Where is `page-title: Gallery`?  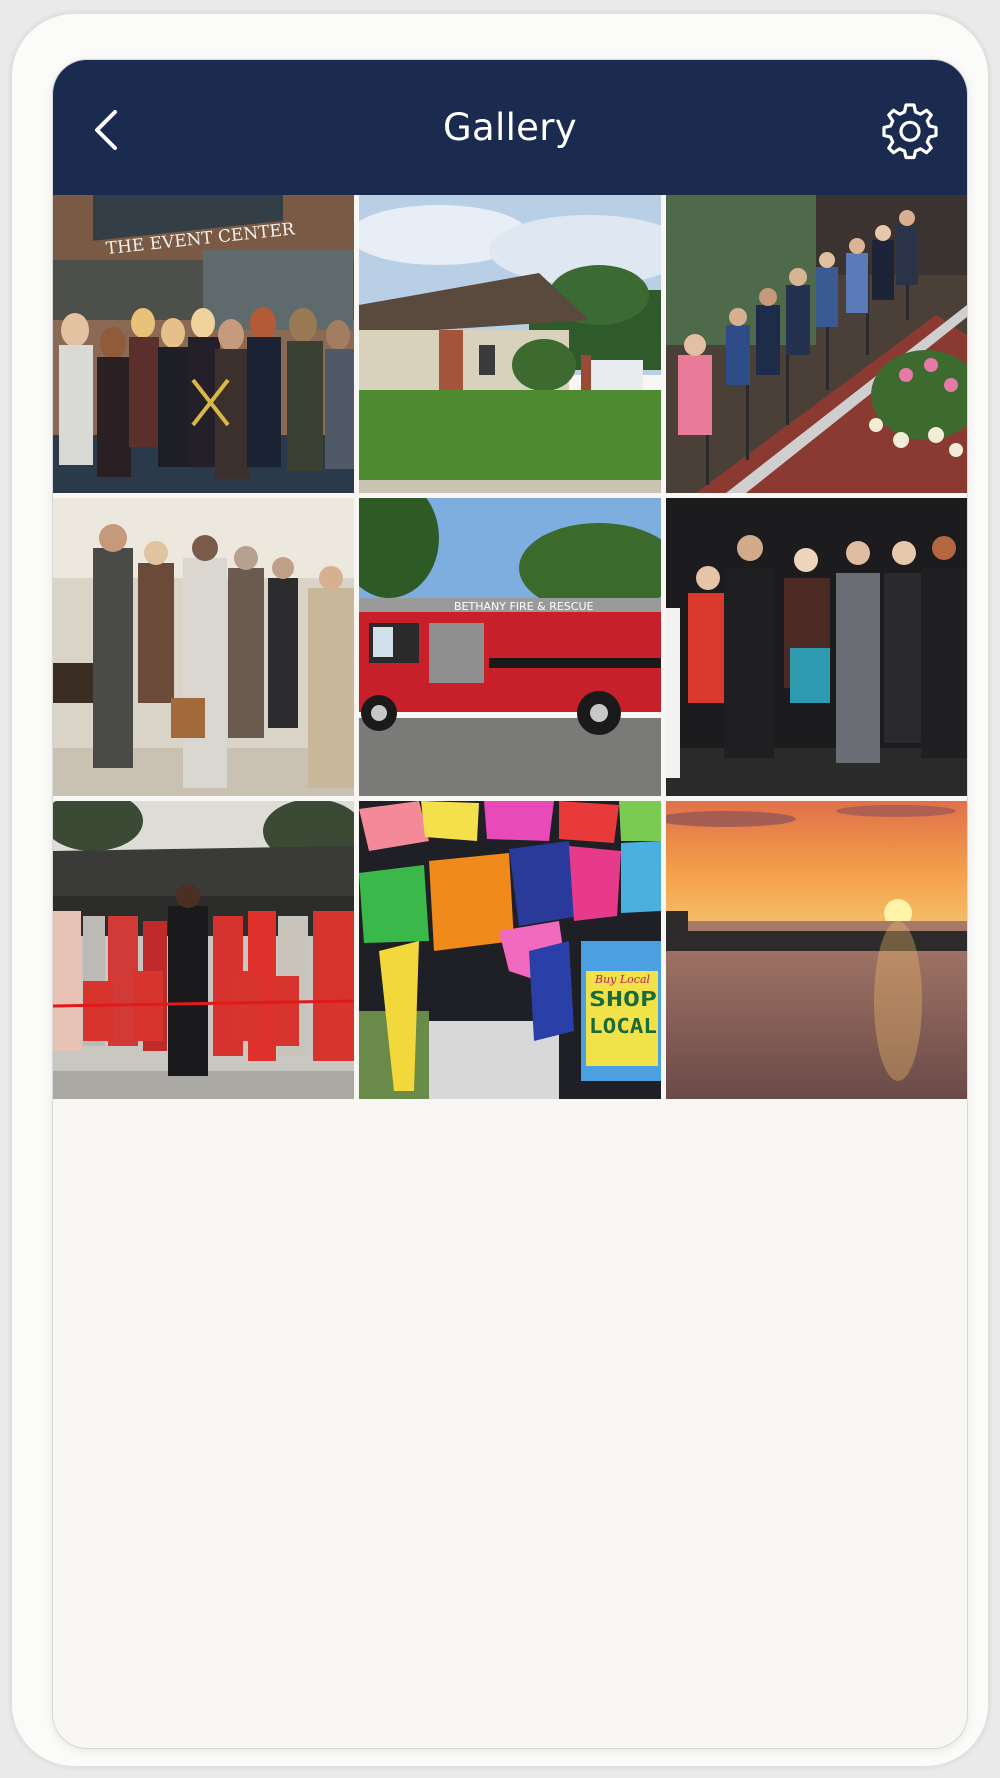 page-title: Gallery is located at coordinates (510, 127).